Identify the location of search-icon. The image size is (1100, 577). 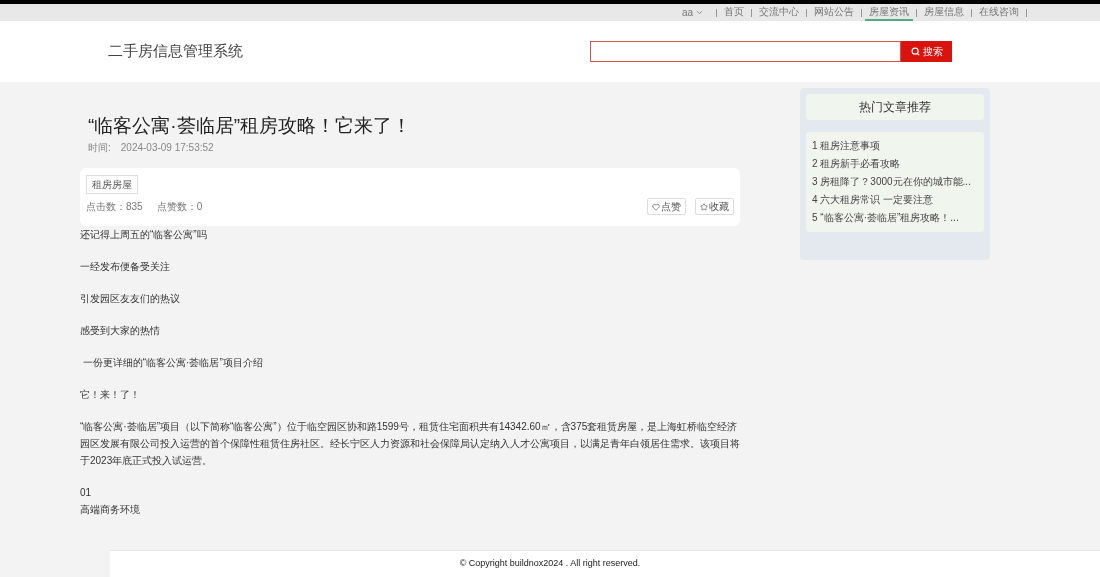
(915, 51).